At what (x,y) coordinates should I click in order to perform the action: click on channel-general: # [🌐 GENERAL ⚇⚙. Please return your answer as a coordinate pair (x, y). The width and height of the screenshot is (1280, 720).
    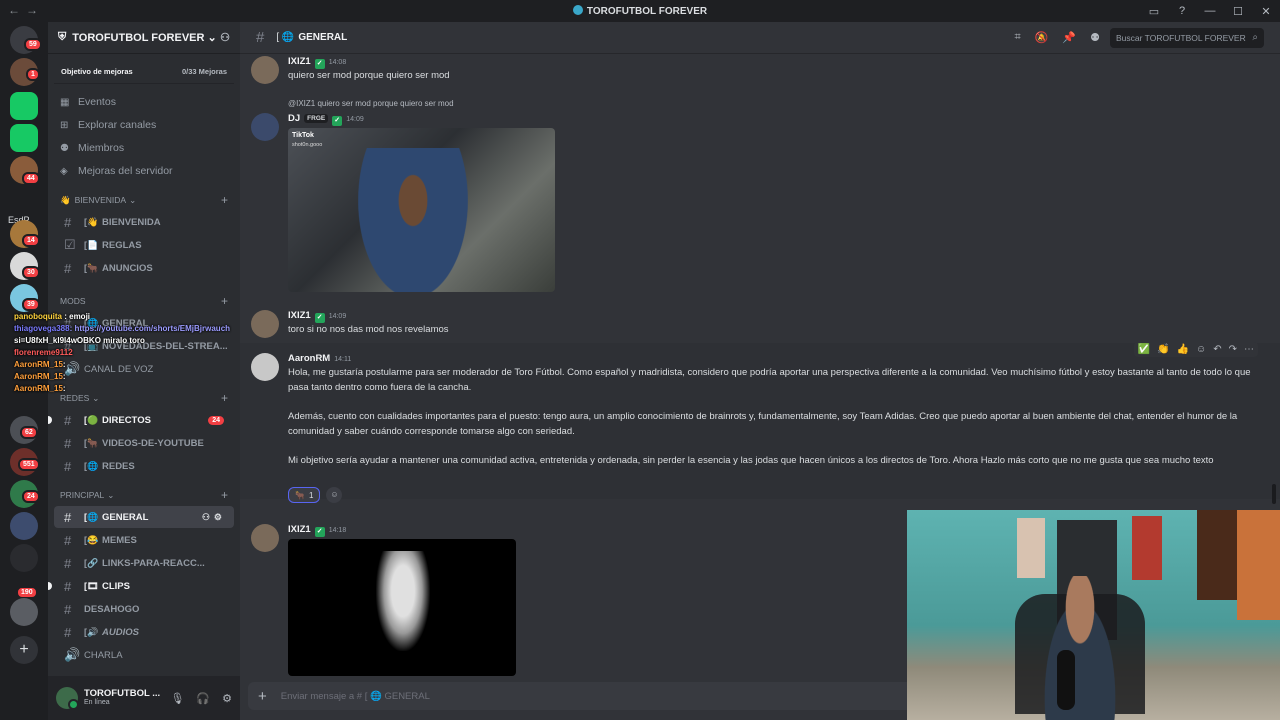
    Looking at the image, I should click on (144, 517).